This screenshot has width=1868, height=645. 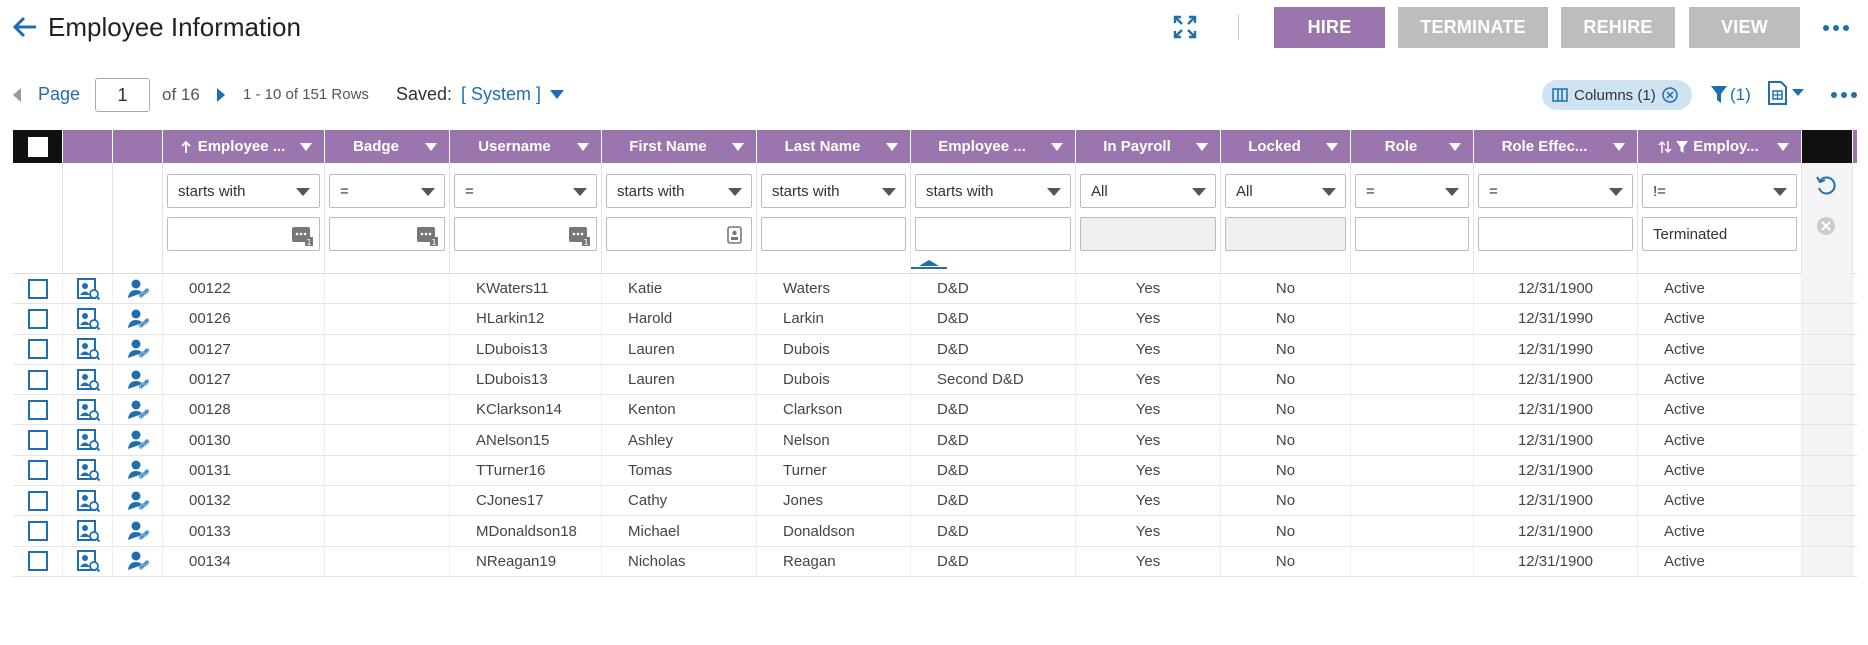 I want to click on columns-chip: Columns (1), so click(x=1617, y=95).